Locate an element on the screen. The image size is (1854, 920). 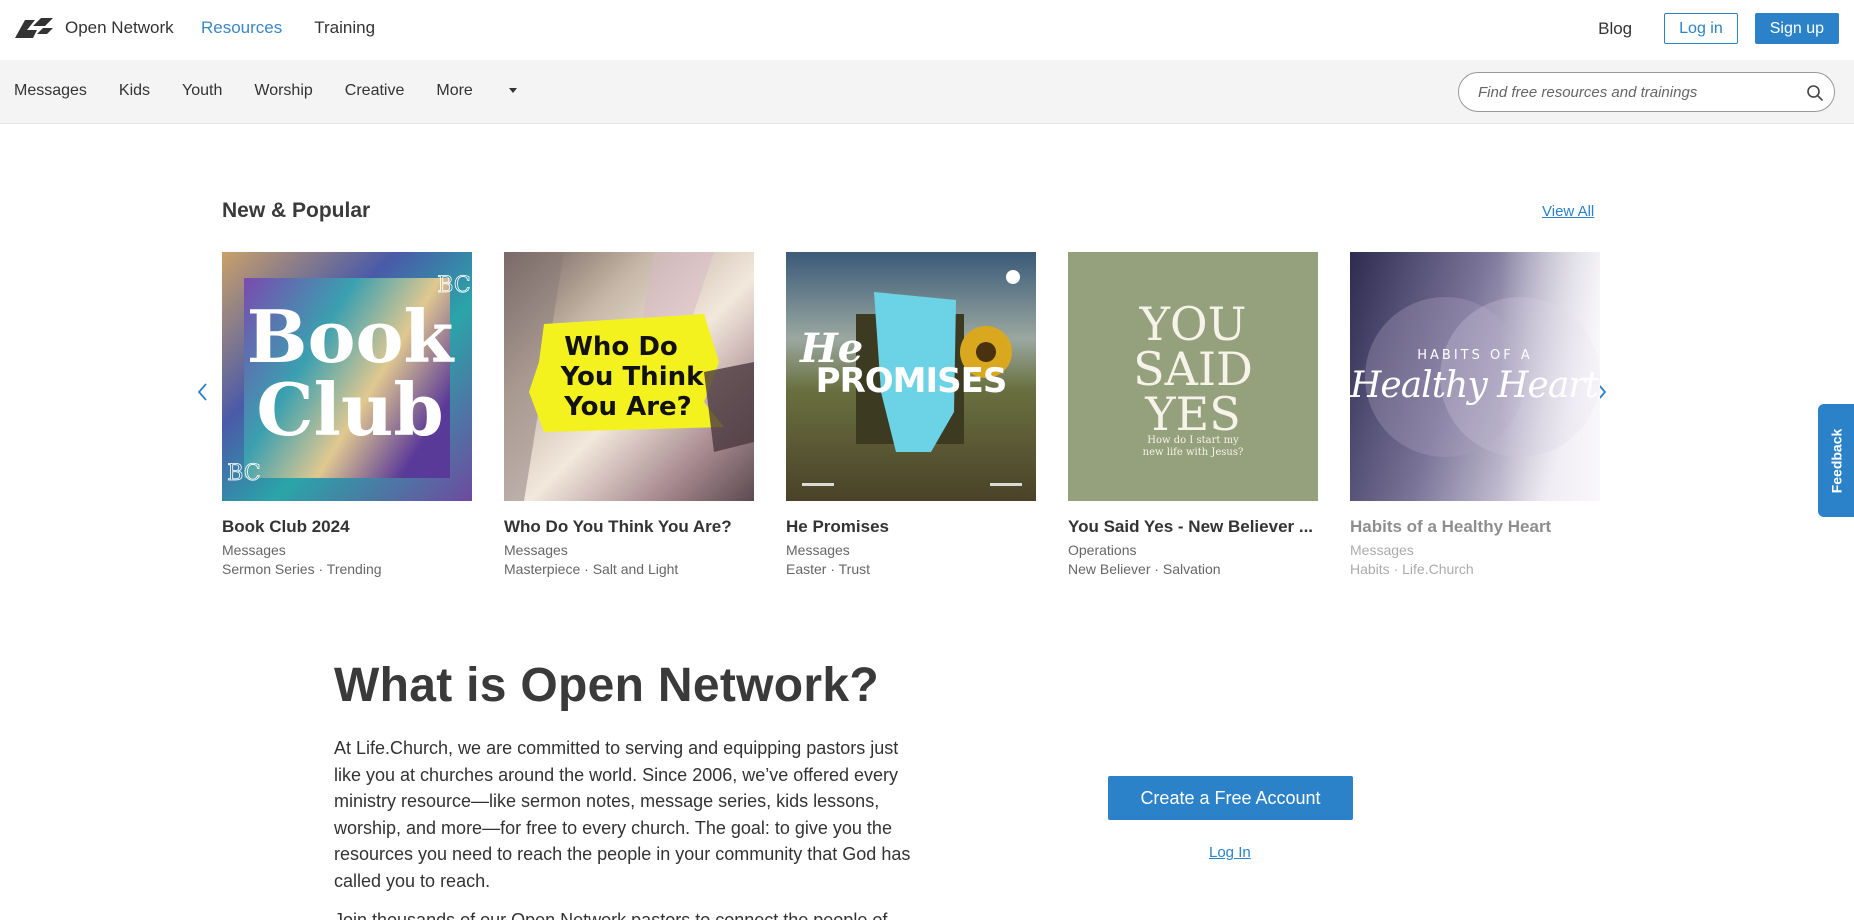
healthy-heart-artwork: HABITS OF A Healthy Heart is located at coordinates (1475, 376).